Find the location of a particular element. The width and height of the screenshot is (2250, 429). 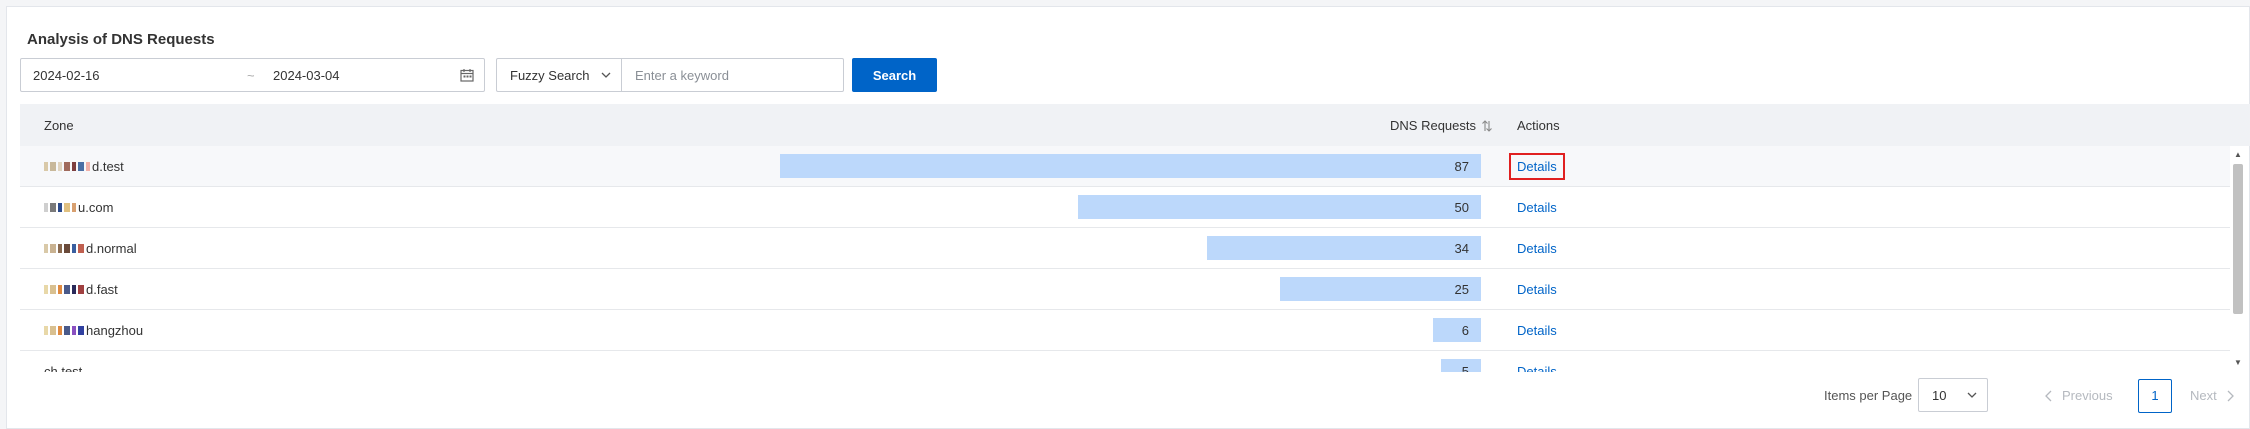

date-start: 2024-02-16 is located at coordinates (66, 75).